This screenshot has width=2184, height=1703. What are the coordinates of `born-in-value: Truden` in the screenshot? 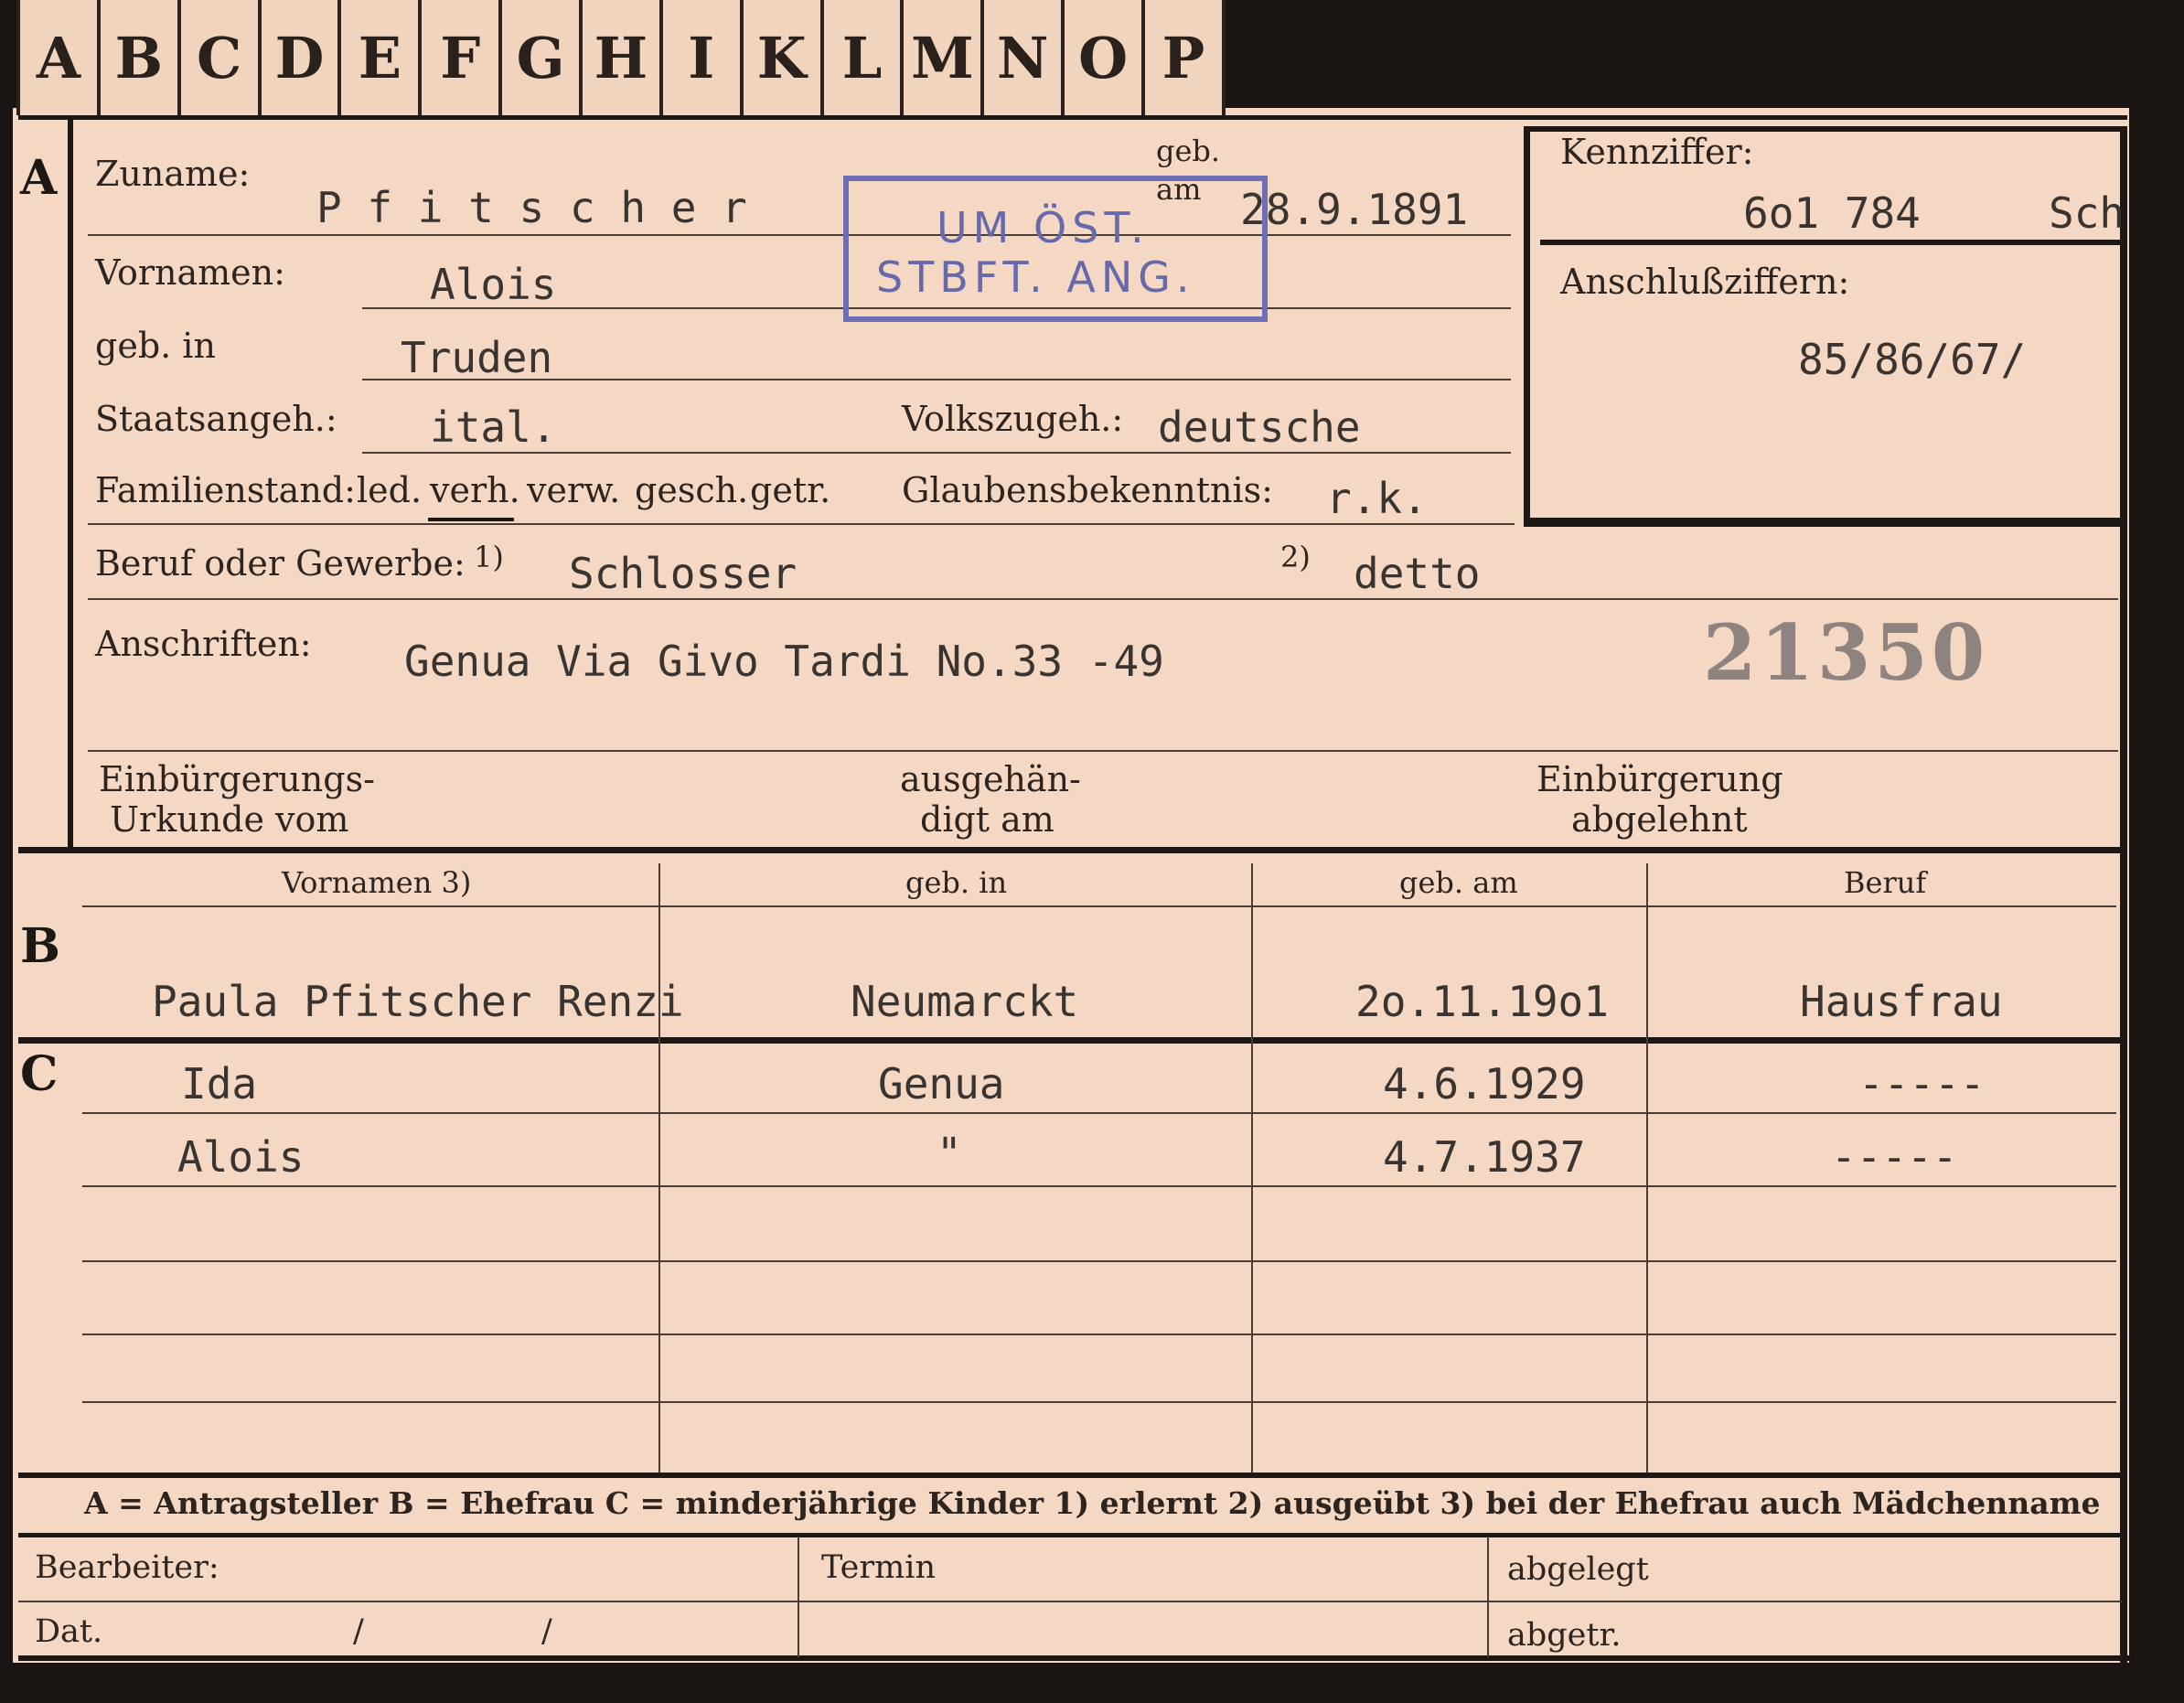 It's located at (477, 357).